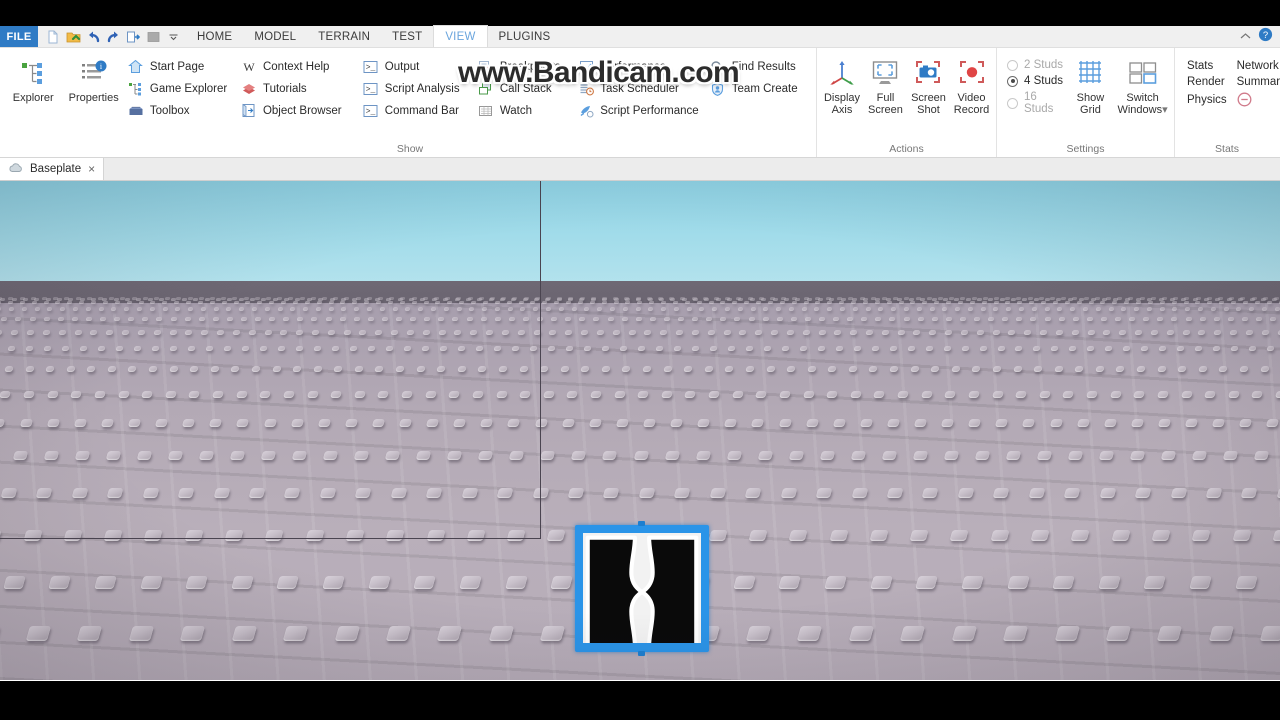 The width and height of the screenshot is (1280, 720). I want to click on display-axis-icon, so click(842, 73).